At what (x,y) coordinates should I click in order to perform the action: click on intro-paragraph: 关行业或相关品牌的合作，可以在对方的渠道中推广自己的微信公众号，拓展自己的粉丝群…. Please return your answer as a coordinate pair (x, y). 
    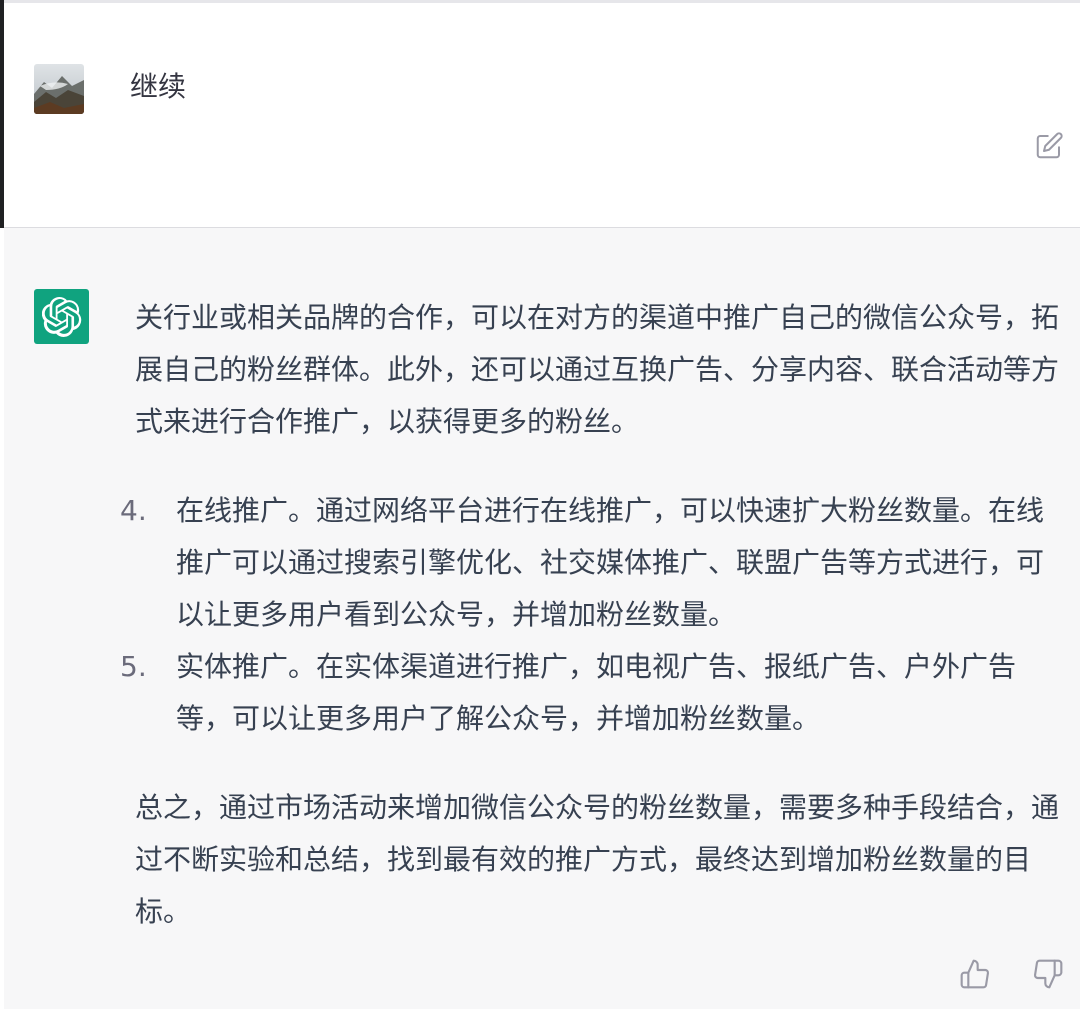
    Looking at the image, I should click on (597, 369).